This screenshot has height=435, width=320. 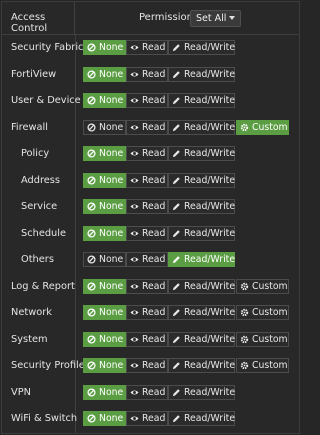 What do you see at coordinates (29, 339) in the screenshot?
I see `permission-row-label: System` at bounding box center [29, 339].